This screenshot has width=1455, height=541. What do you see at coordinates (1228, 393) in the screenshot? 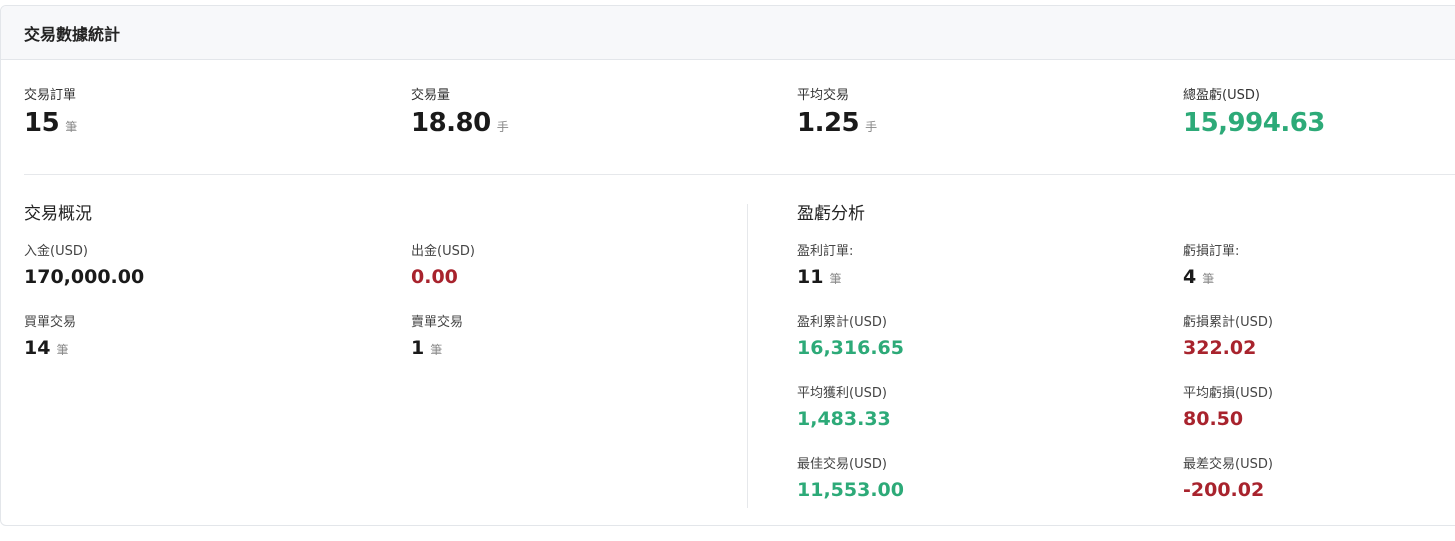
I see `stat-avg-loss-label: 平均虧損(USD)` at bounding box center [1228, 393].